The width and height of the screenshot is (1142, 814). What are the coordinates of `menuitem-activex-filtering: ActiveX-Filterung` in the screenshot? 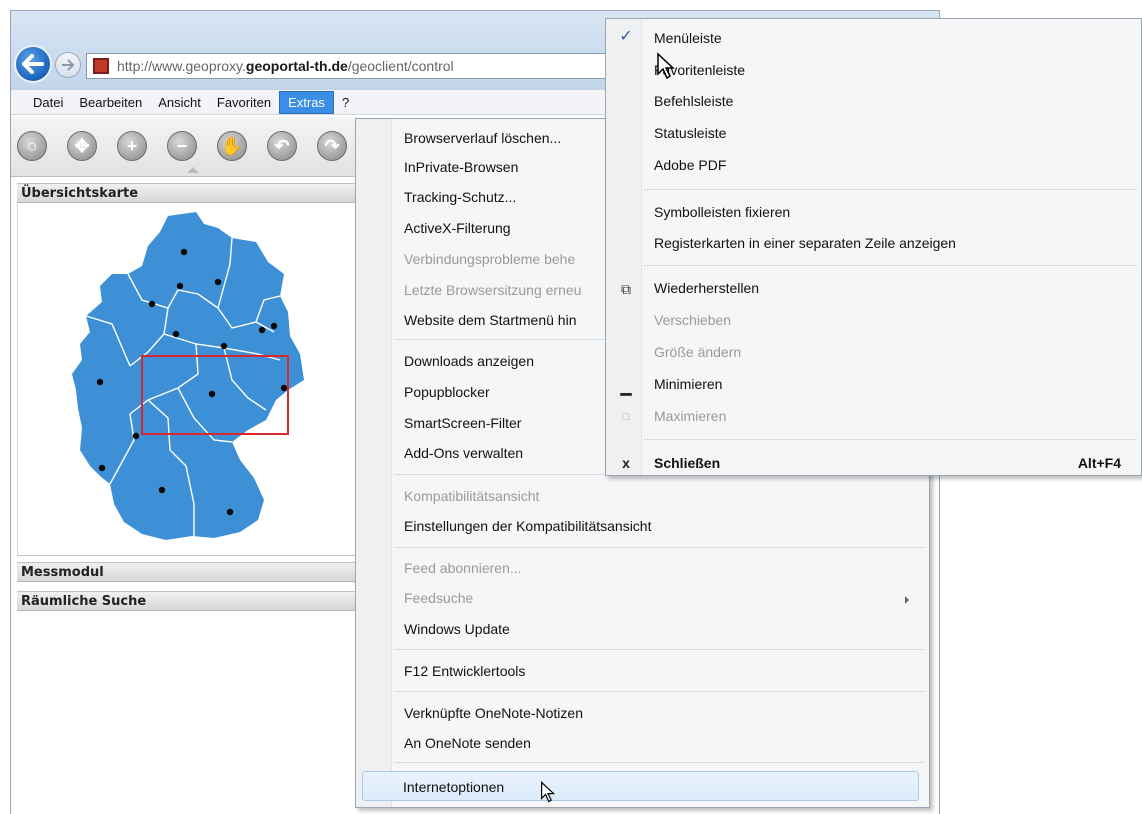 It's located at (451, 228).